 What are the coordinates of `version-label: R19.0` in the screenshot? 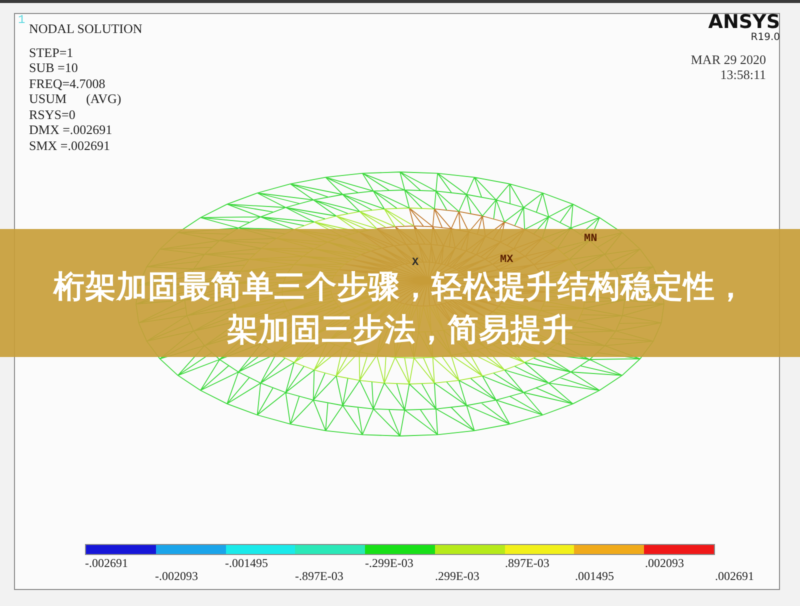 It's located at (765, 38).